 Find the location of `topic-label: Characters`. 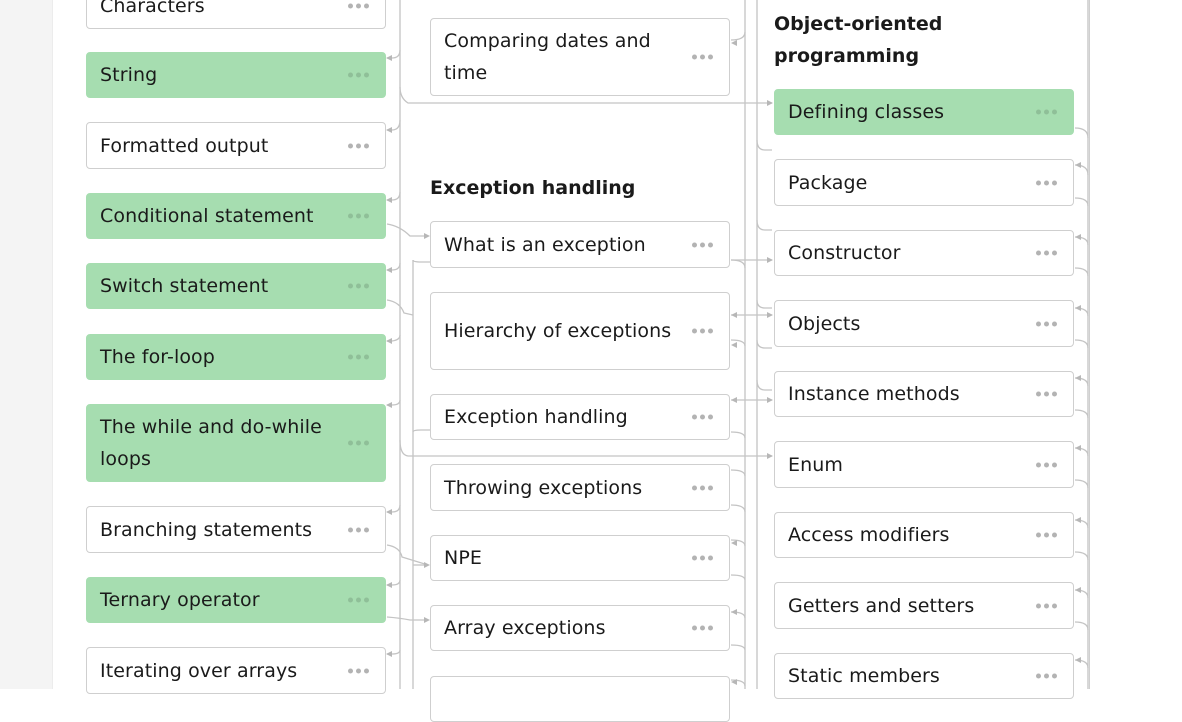

topic-label: Characters is located at coordinates (152, 8).